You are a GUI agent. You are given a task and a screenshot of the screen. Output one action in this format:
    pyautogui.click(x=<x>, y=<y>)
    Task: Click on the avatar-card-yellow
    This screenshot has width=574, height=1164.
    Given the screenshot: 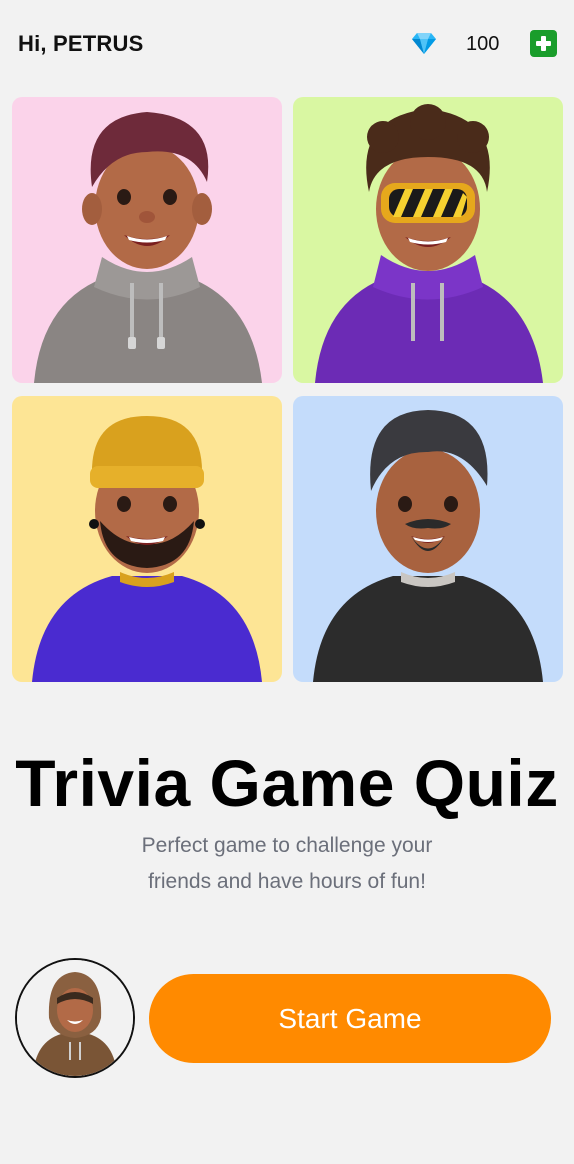 What is the action you would take?
    pyautogui.click(x=147, y=539)
    